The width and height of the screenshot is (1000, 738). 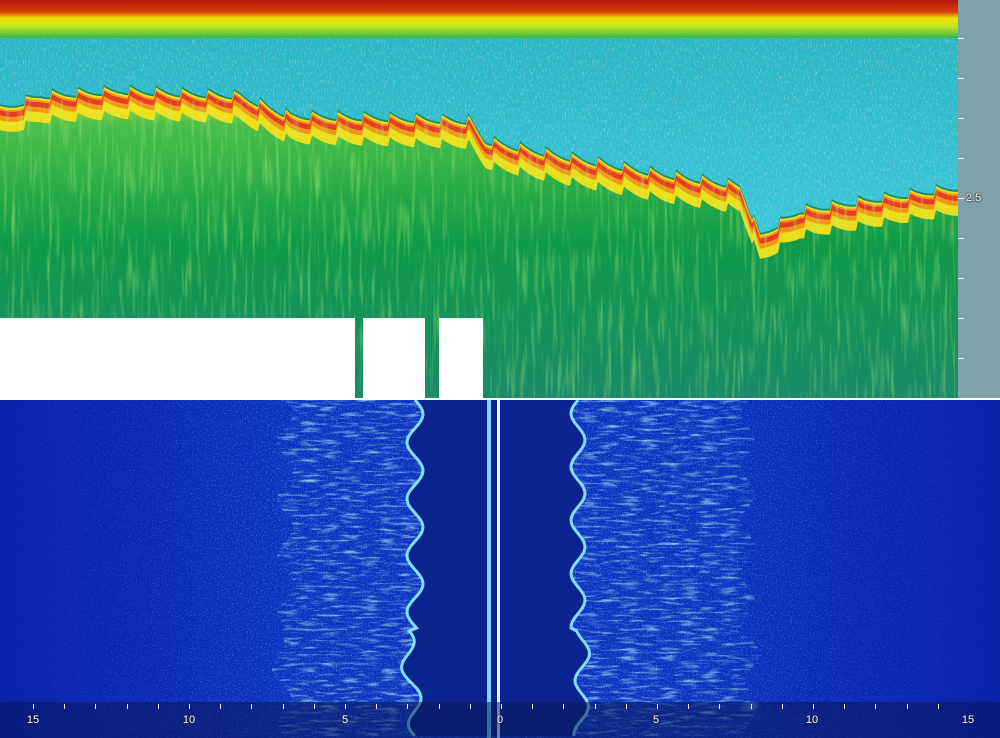 I want to click on water-column, so click(x=495, y=568).